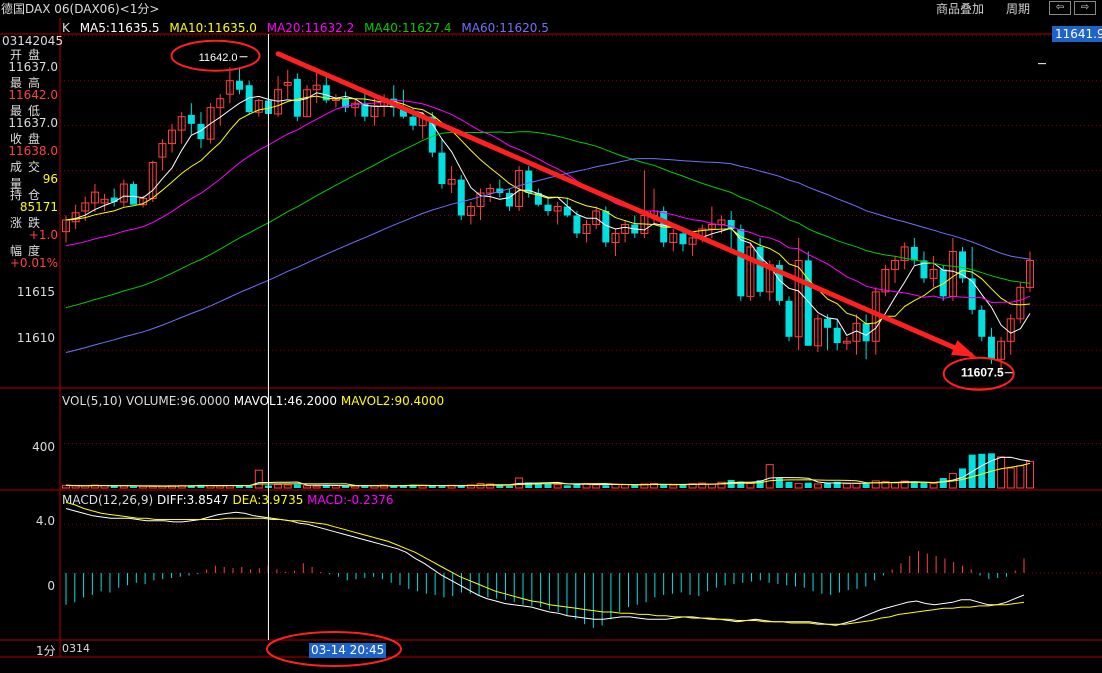  Describe the element at coordinates (35, 292) in the screenshot. I see `price-tick-11615: 11615` at that location.